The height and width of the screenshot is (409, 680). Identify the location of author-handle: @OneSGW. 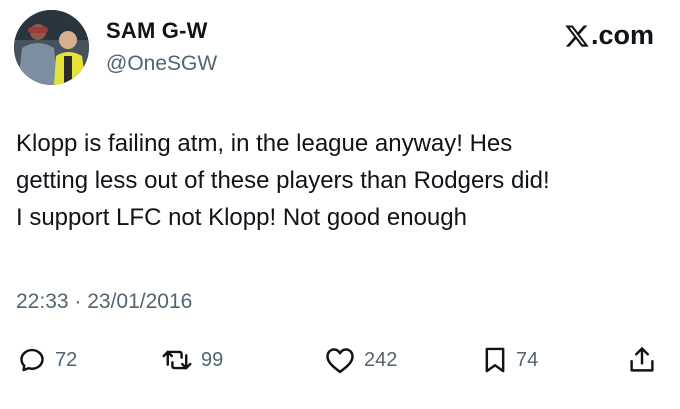
(161, 64).